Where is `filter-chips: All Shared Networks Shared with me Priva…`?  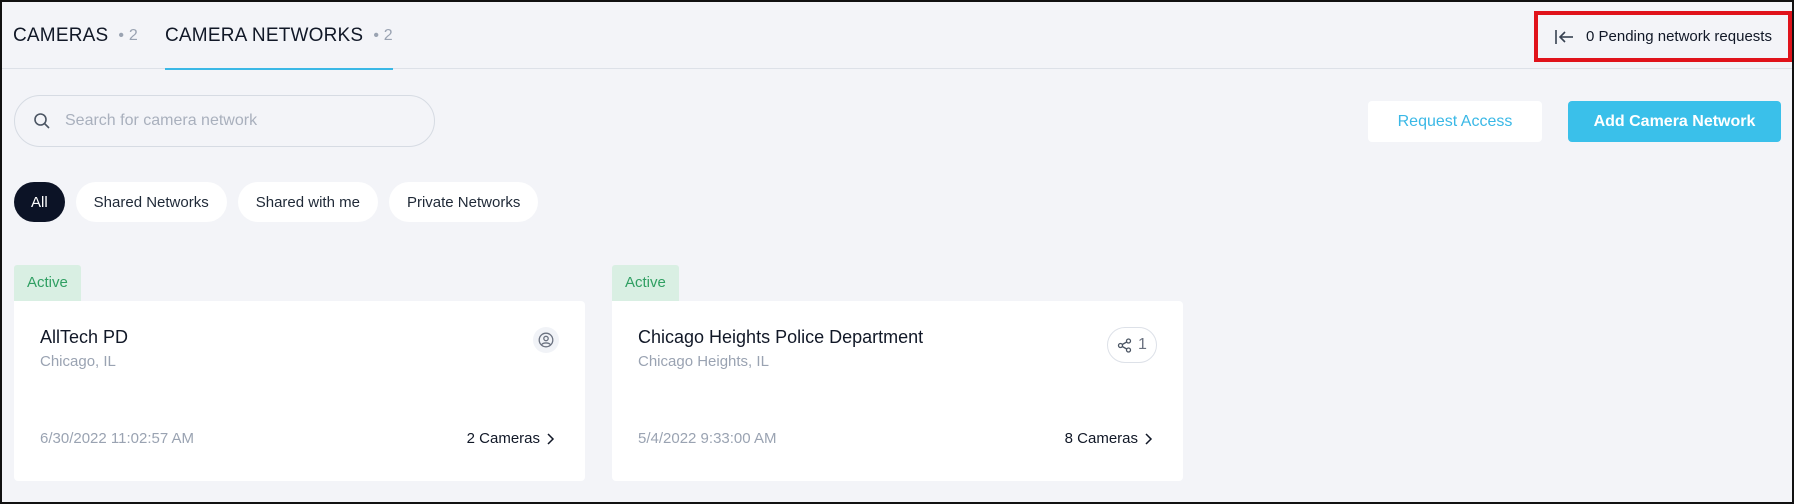
filter-chips: All Shared Networks Shared with me Priva… is located at coordinates (276, 202).